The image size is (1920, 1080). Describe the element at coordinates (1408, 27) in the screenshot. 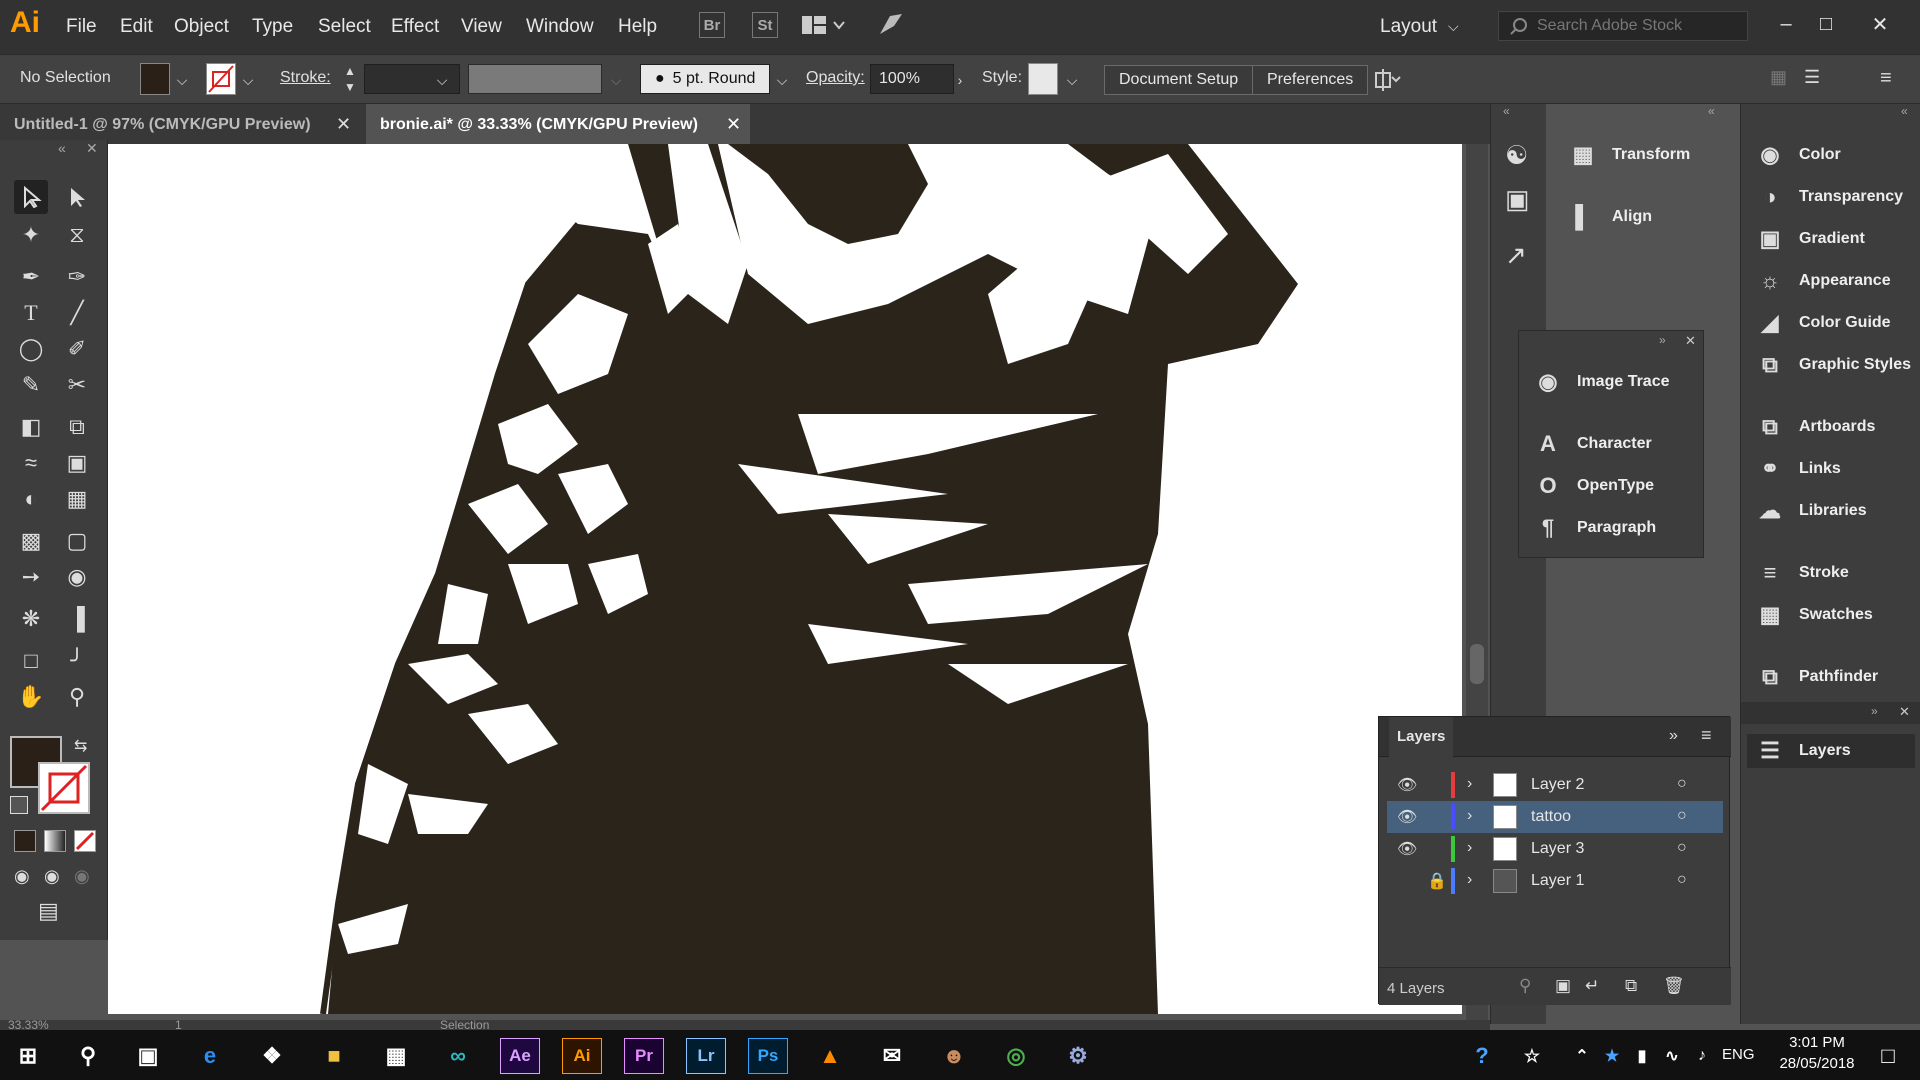

I see `workspace-switcher: Layout` at that location.